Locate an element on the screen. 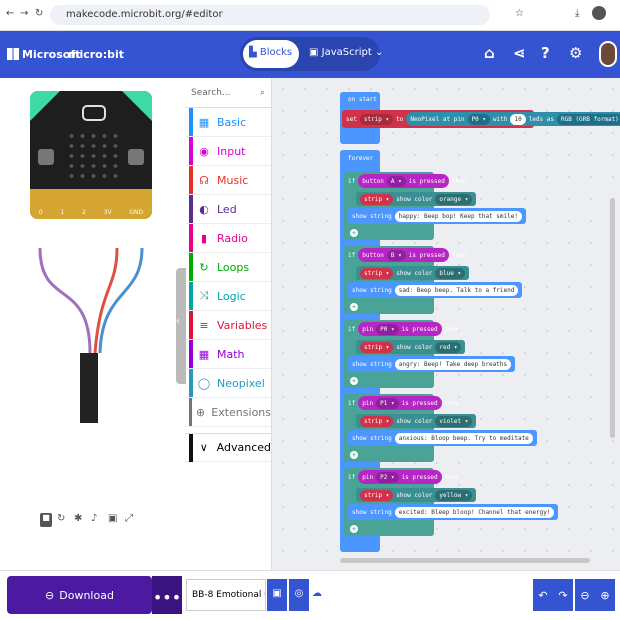 The image size is (620, 620). search-icon: ⌕ is located at coordinates (262, 93).